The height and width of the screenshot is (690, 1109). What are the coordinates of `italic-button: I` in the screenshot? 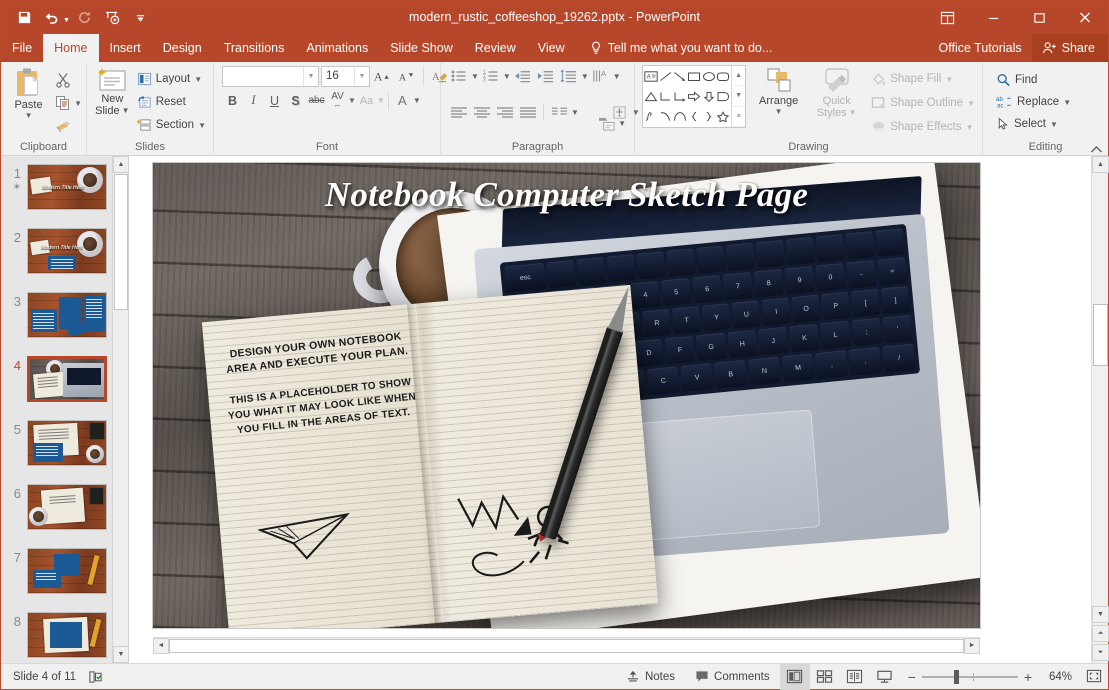 It's located at (253, 100).